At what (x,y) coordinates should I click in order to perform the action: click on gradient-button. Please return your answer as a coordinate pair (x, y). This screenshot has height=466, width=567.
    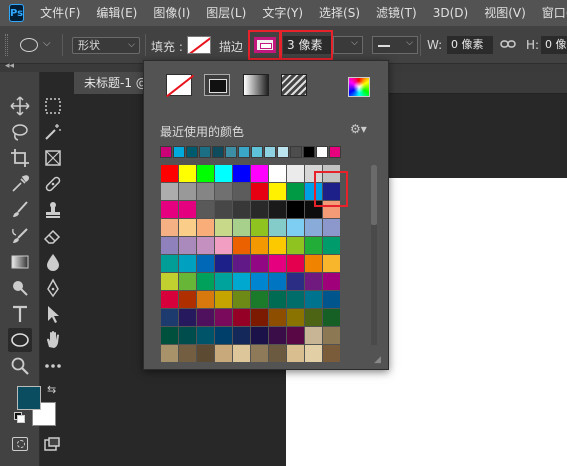
    Looking at the image, I should click on (256, 85).